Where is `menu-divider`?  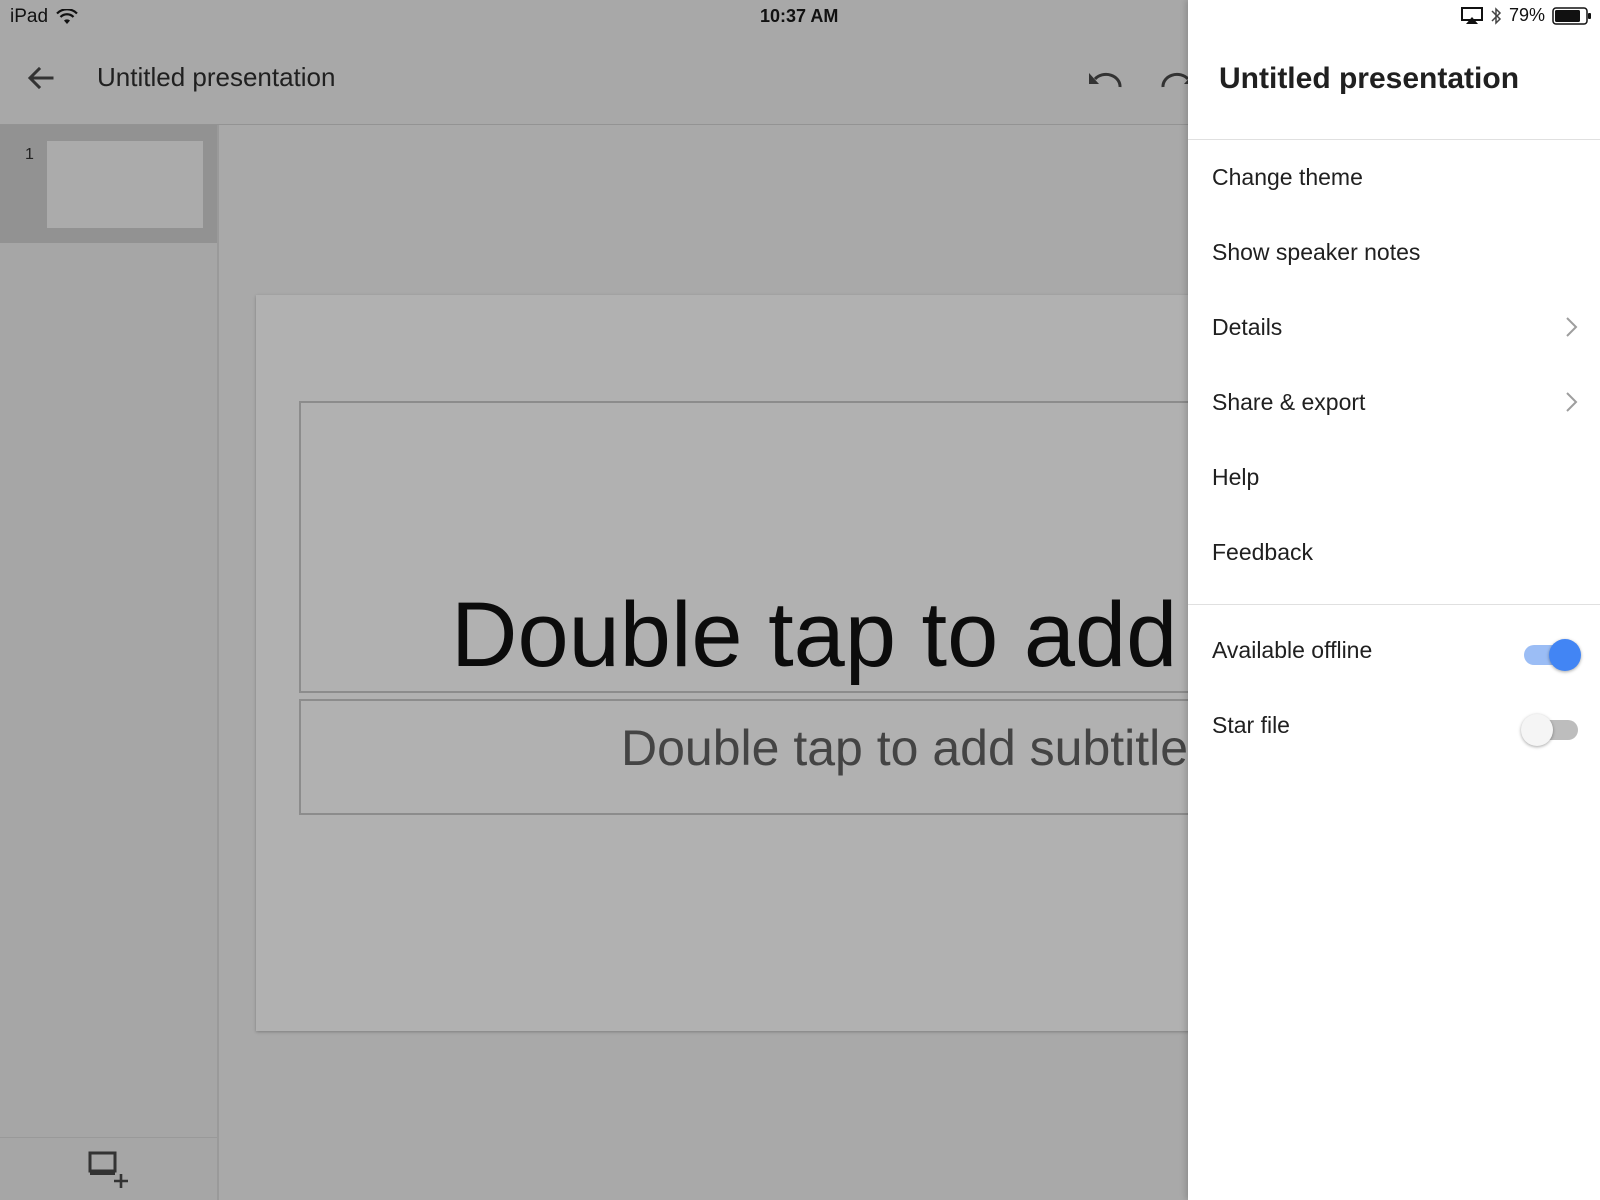 menu-divider is located at coordinates (1394, 604).